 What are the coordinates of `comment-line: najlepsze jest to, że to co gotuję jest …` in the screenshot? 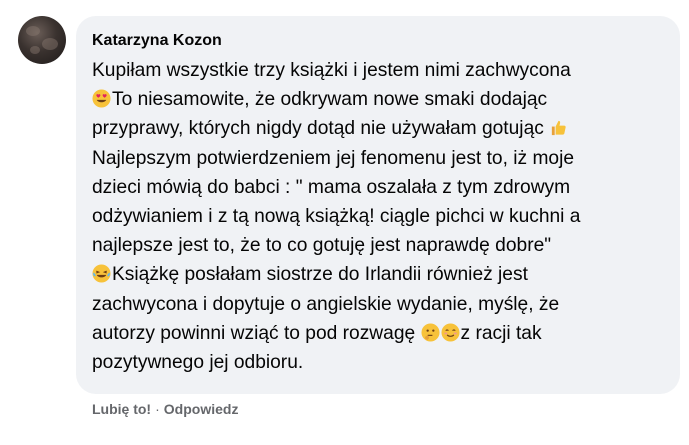 It's located at (322, 246).